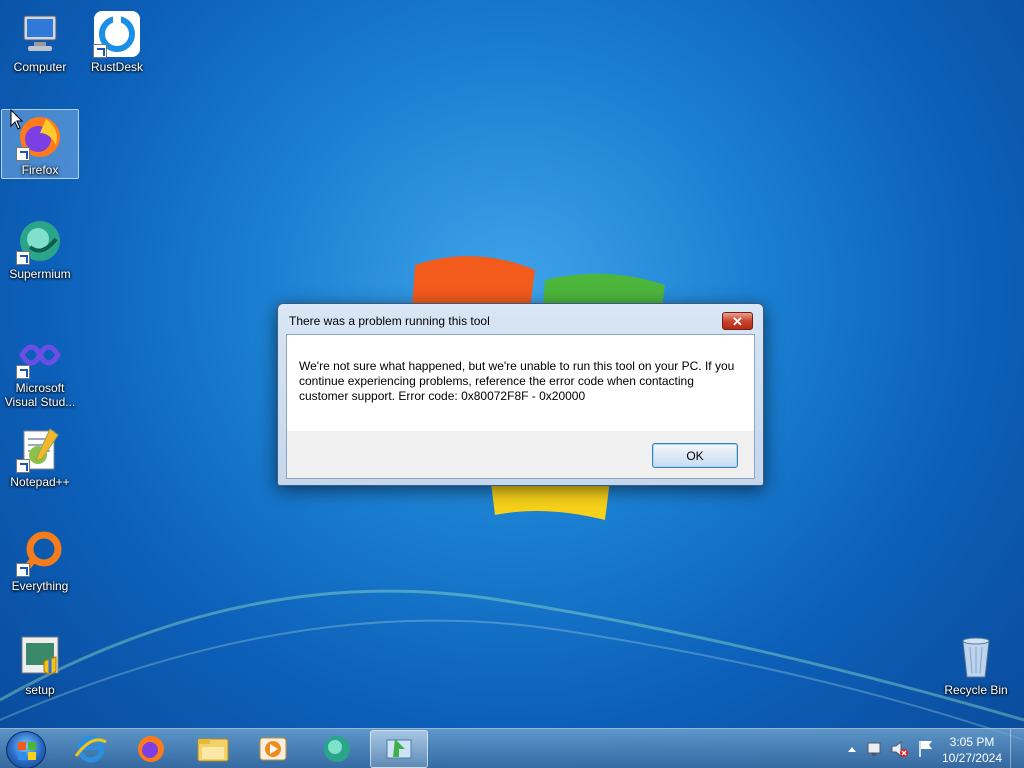  What do you see at coordinates (695, 455) in the screenshot?
I see `ok-button: OK` at bounding box center [695, 455].